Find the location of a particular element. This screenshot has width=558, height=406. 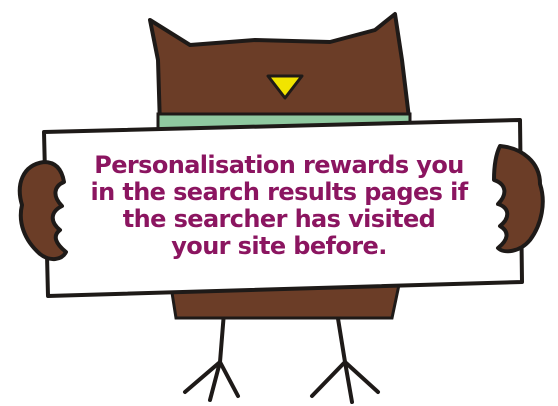

sign-line-1: Personalisation rewards you is located at coordinates (279, 165).